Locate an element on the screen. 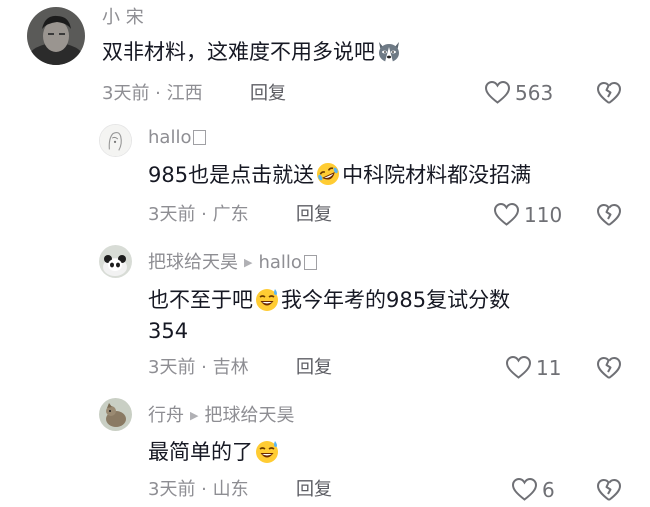  comment-username: 行舟 ▶ 把球给天昊 is located at coordinates (221, 416).